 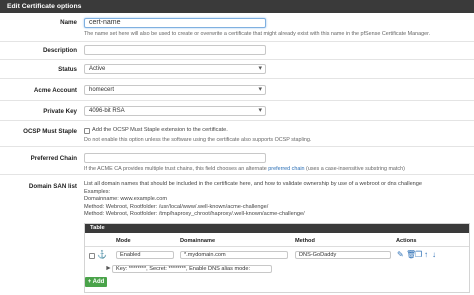 I want to click on expand-icon: ►, so click(x=108, y=269).